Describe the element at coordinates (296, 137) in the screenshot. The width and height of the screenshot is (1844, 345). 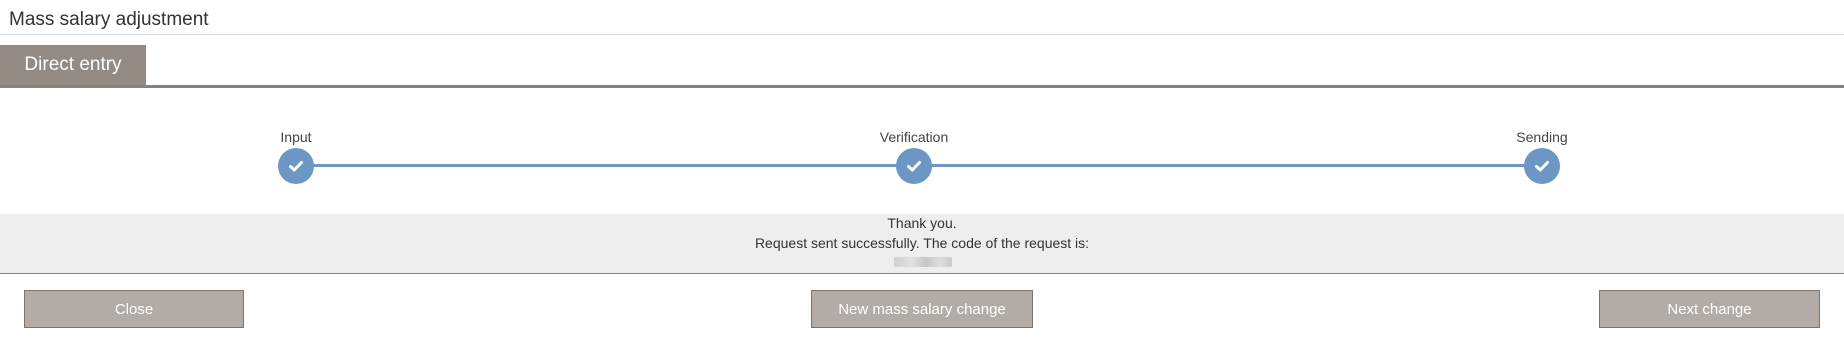
I see `step-label: Input` at that location.